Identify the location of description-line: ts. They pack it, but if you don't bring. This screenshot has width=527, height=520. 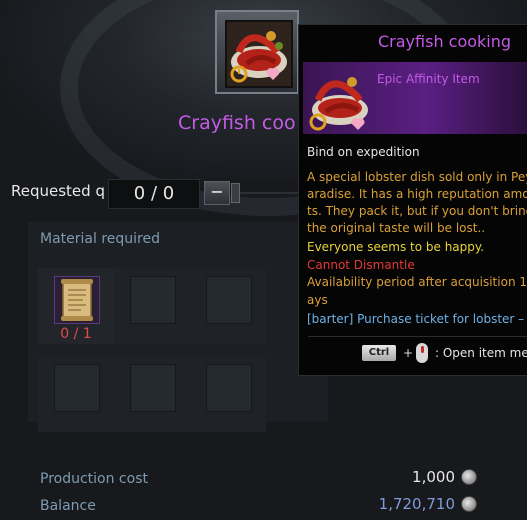
(417, 211).